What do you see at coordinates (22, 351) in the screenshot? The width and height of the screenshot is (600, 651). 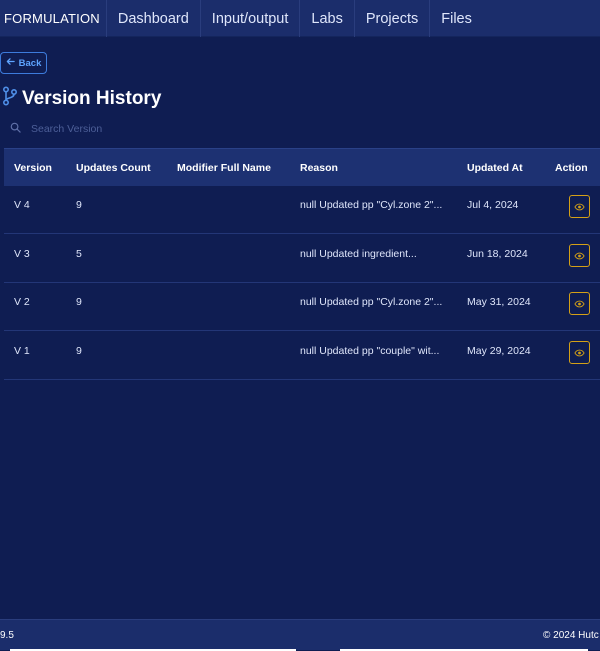 I see `cell-version: V 1` at bounding box center [22, 351].